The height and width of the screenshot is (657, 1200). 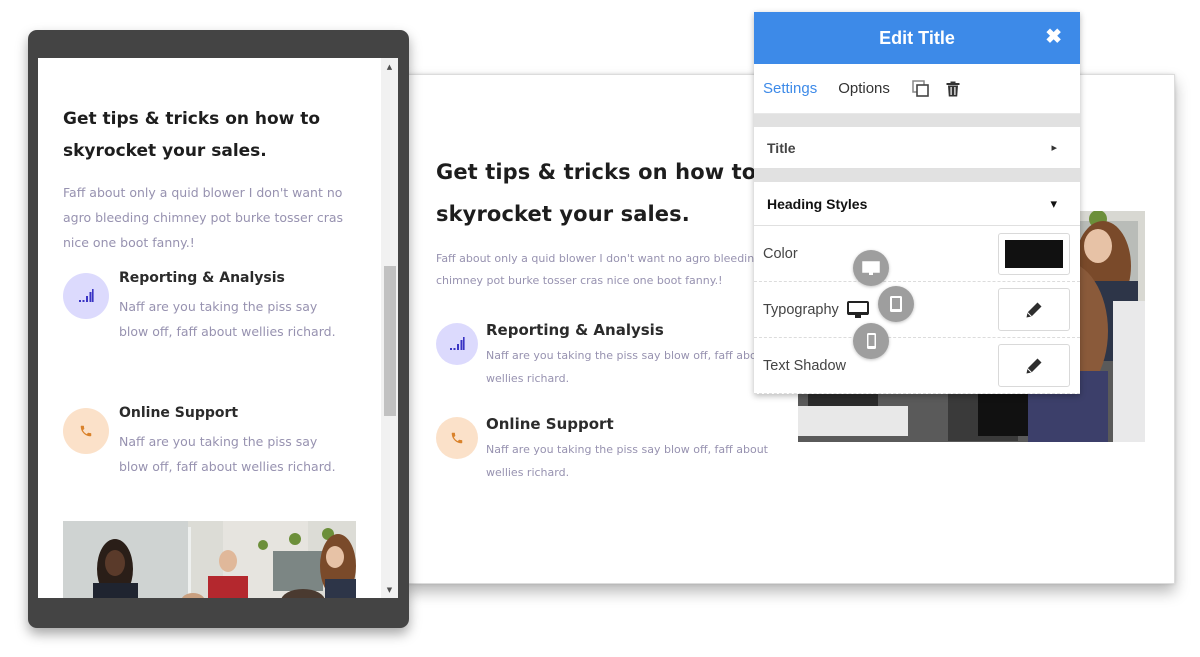 I want to click on typography-edit-button, so click(x=1034, y=309).